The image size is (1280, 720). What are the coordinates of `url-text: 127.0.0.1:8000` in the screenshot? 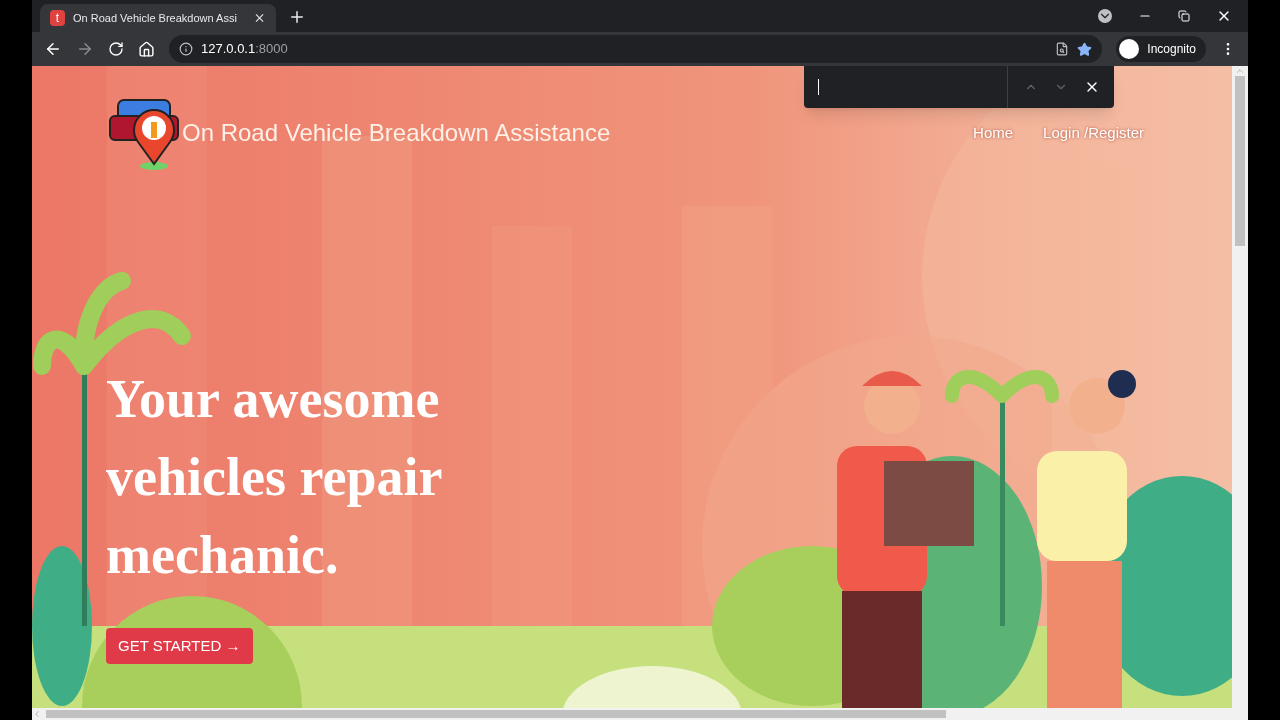 It's located at (244, 49).